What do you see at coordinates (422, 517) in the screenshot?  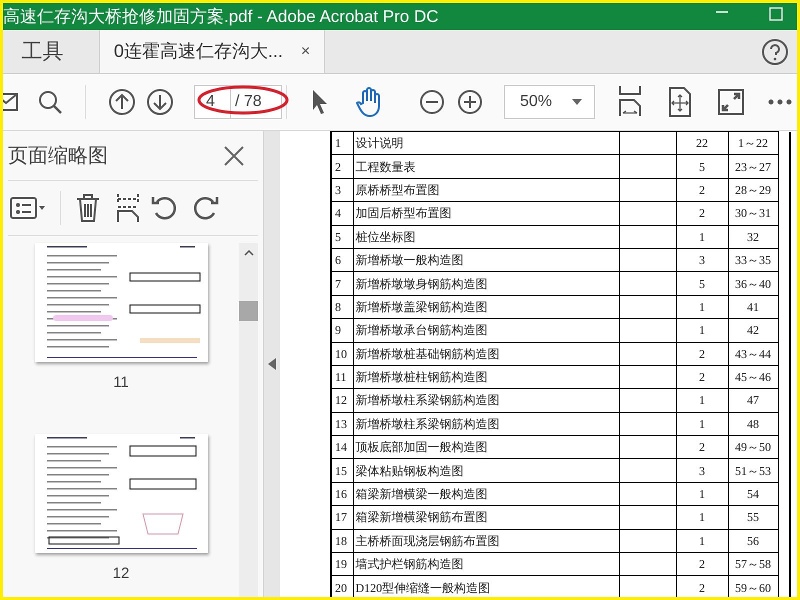 I see `table-cell: 箱梁新增横梁钢筋布置图` at bounding box center [422, 517].